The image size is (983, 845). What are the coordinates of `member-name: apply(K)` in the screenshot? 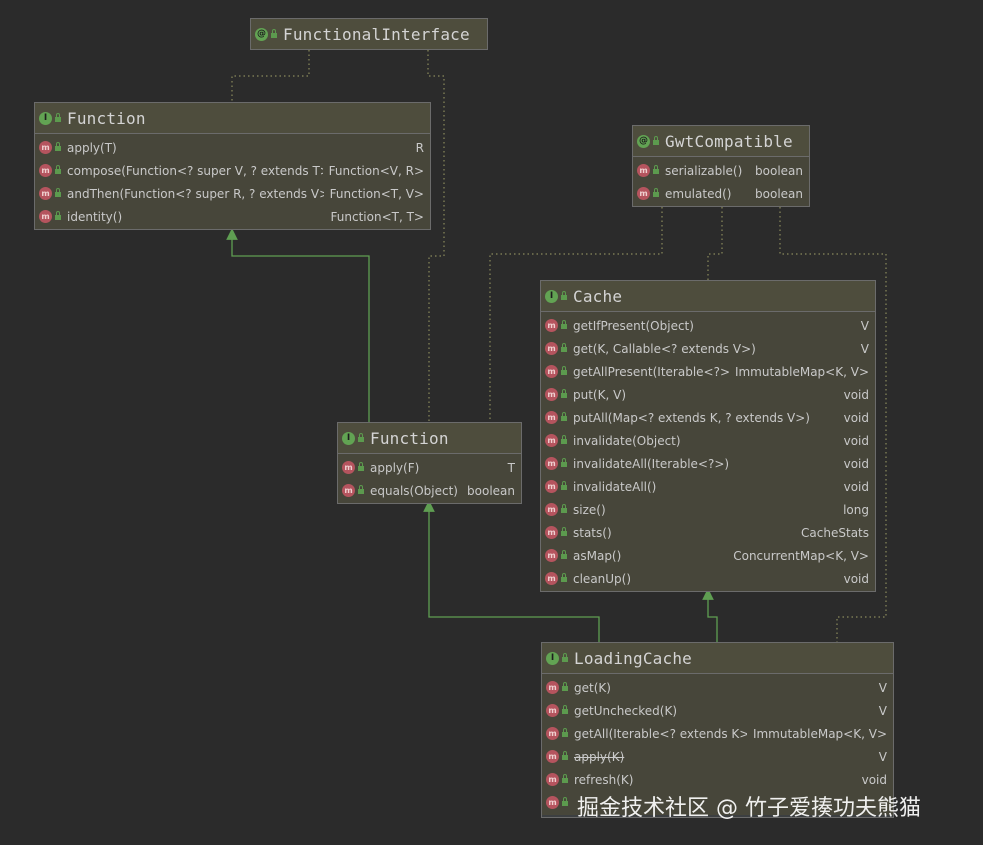 It's located at (599, 756).